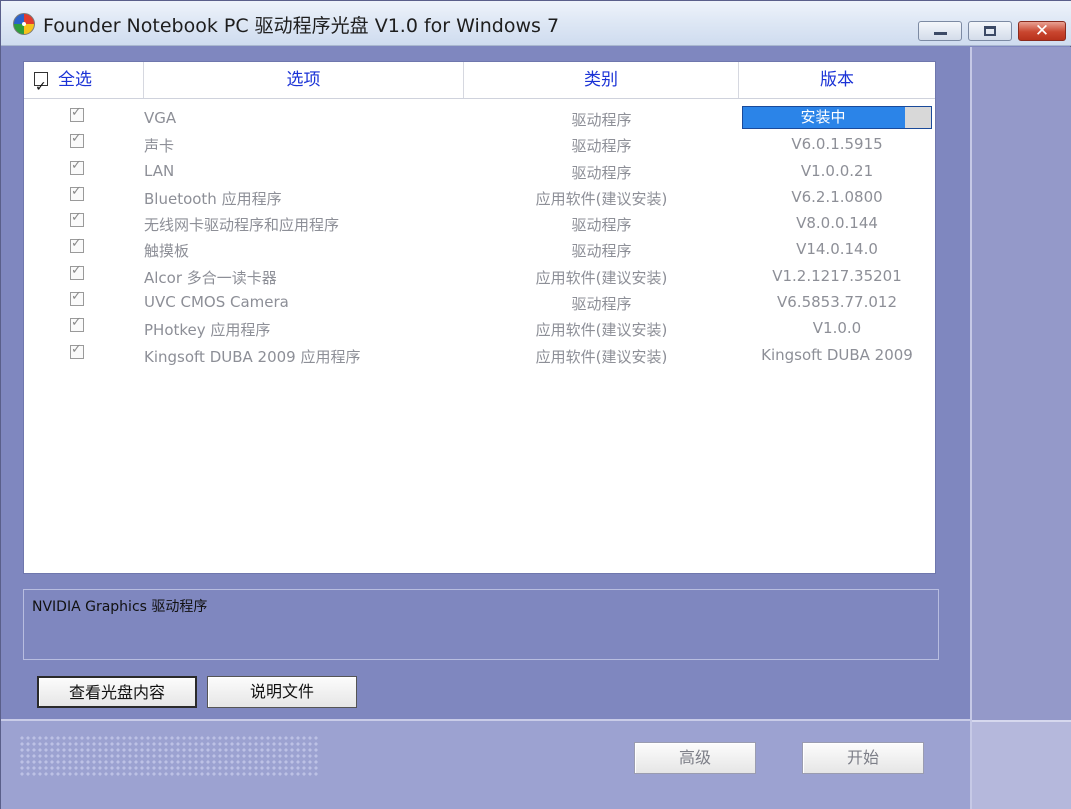 This screenshot has width=1071, height=809. What do you see at coordinates (863, 758) in the screenshot?
I see `start-button: 开始` at bounding box center [863, 758].